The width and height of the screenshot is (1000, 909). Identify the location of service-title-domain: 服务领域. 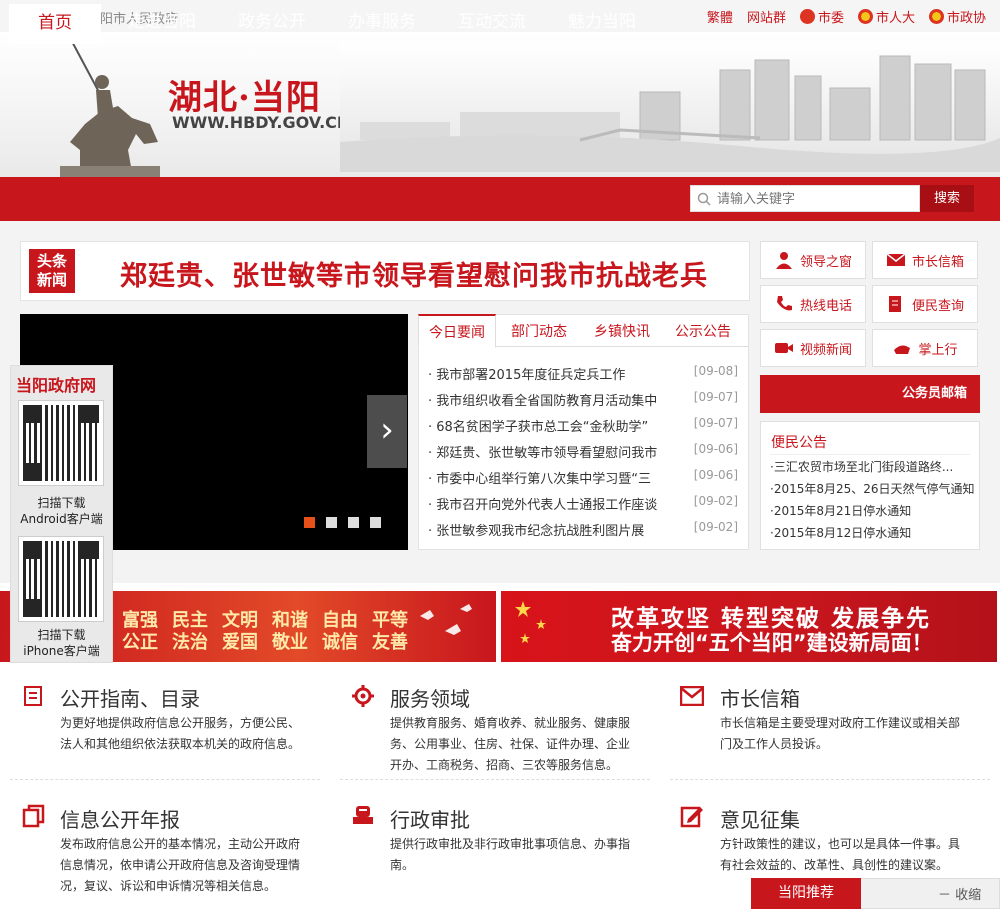
(430, 697).